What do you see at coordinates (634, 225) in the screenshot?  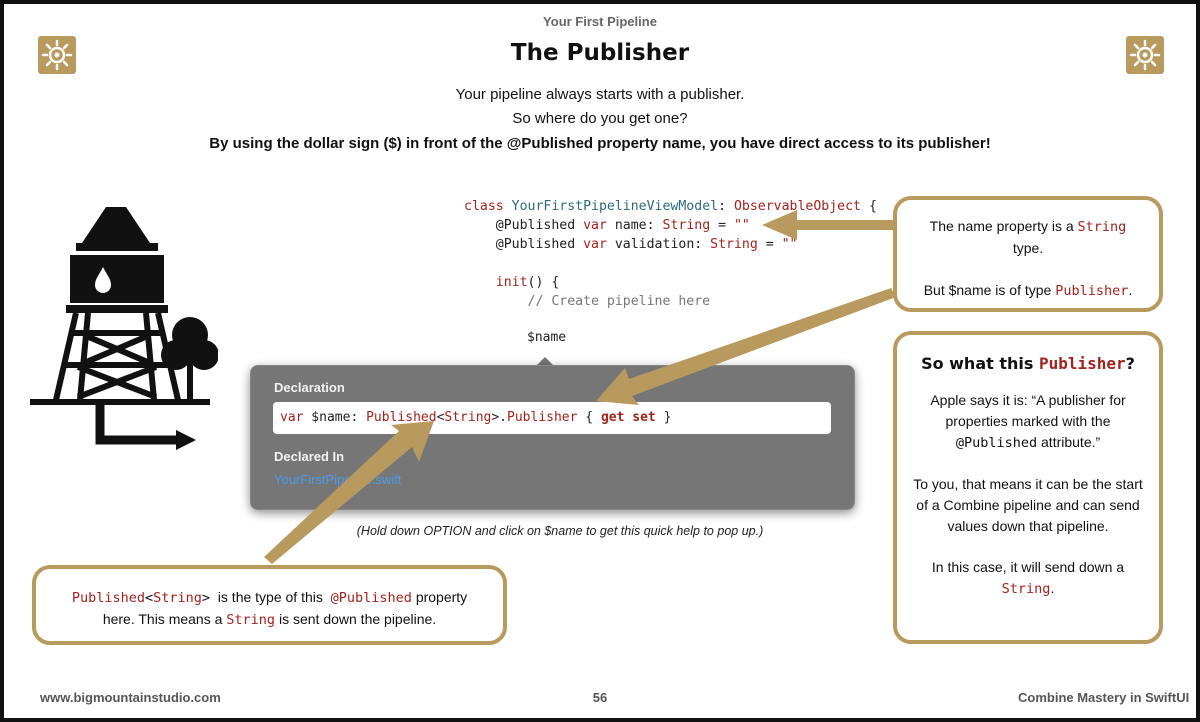 I see `code-token: name:` at bounding box center [634, 225].